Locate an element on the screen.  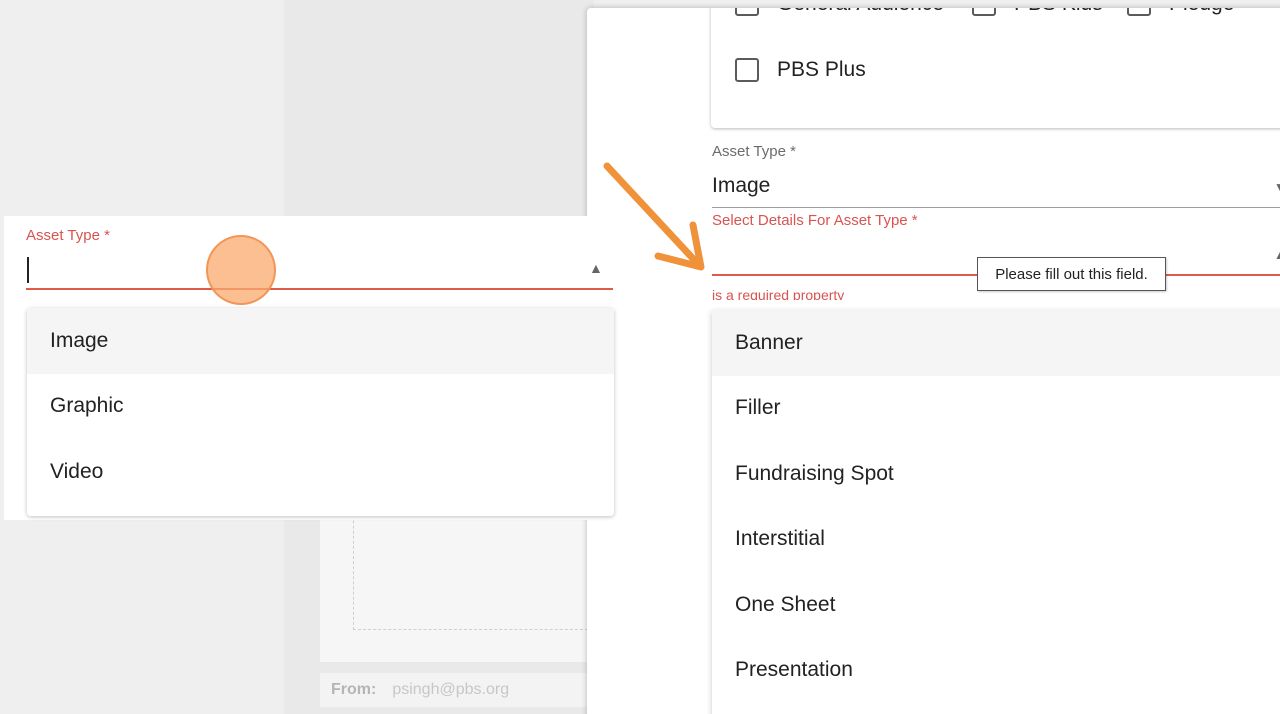
click-indicator is located at coordinates (241, 270).